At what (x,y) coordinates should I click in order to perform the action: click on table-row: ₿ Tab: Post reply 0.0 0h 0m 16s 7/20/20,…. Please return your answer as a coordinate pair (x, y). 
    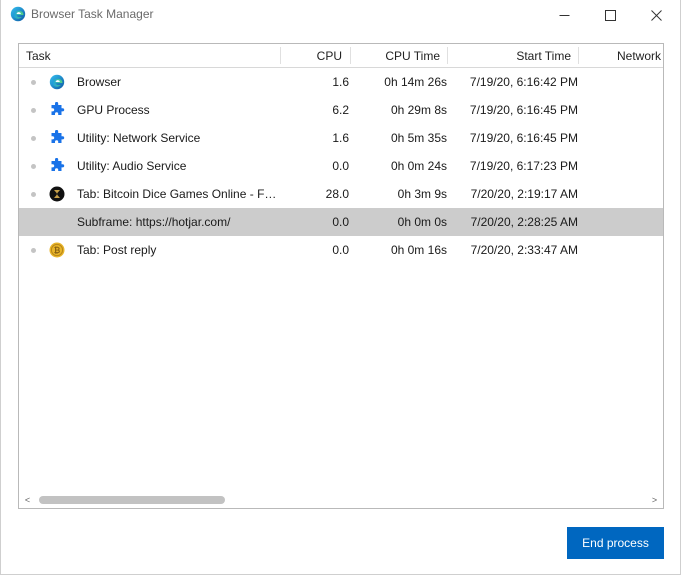
    Looking at the image, I should click on (341, 250).